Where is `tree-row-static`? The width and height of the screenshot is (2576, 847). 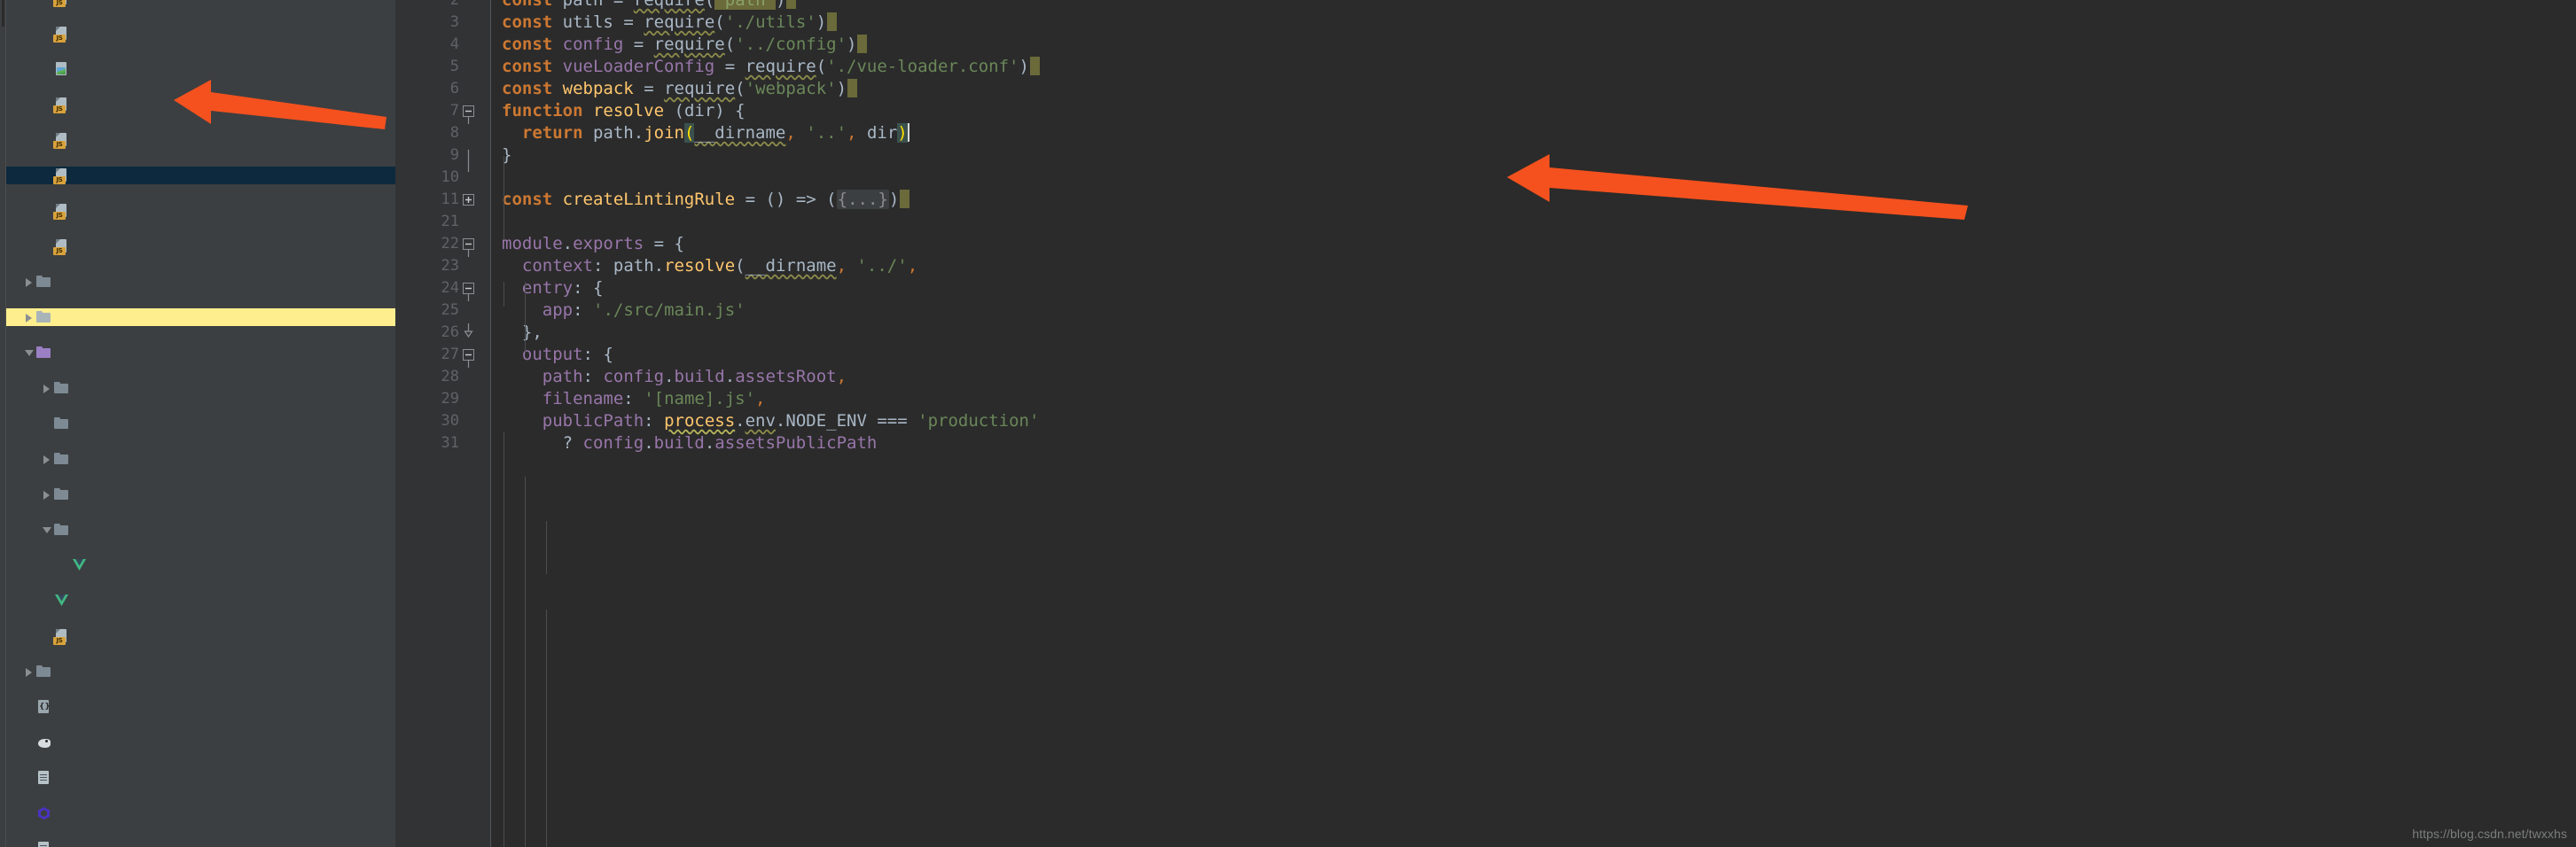
tree-row-static is located at coordinates (200, 671).